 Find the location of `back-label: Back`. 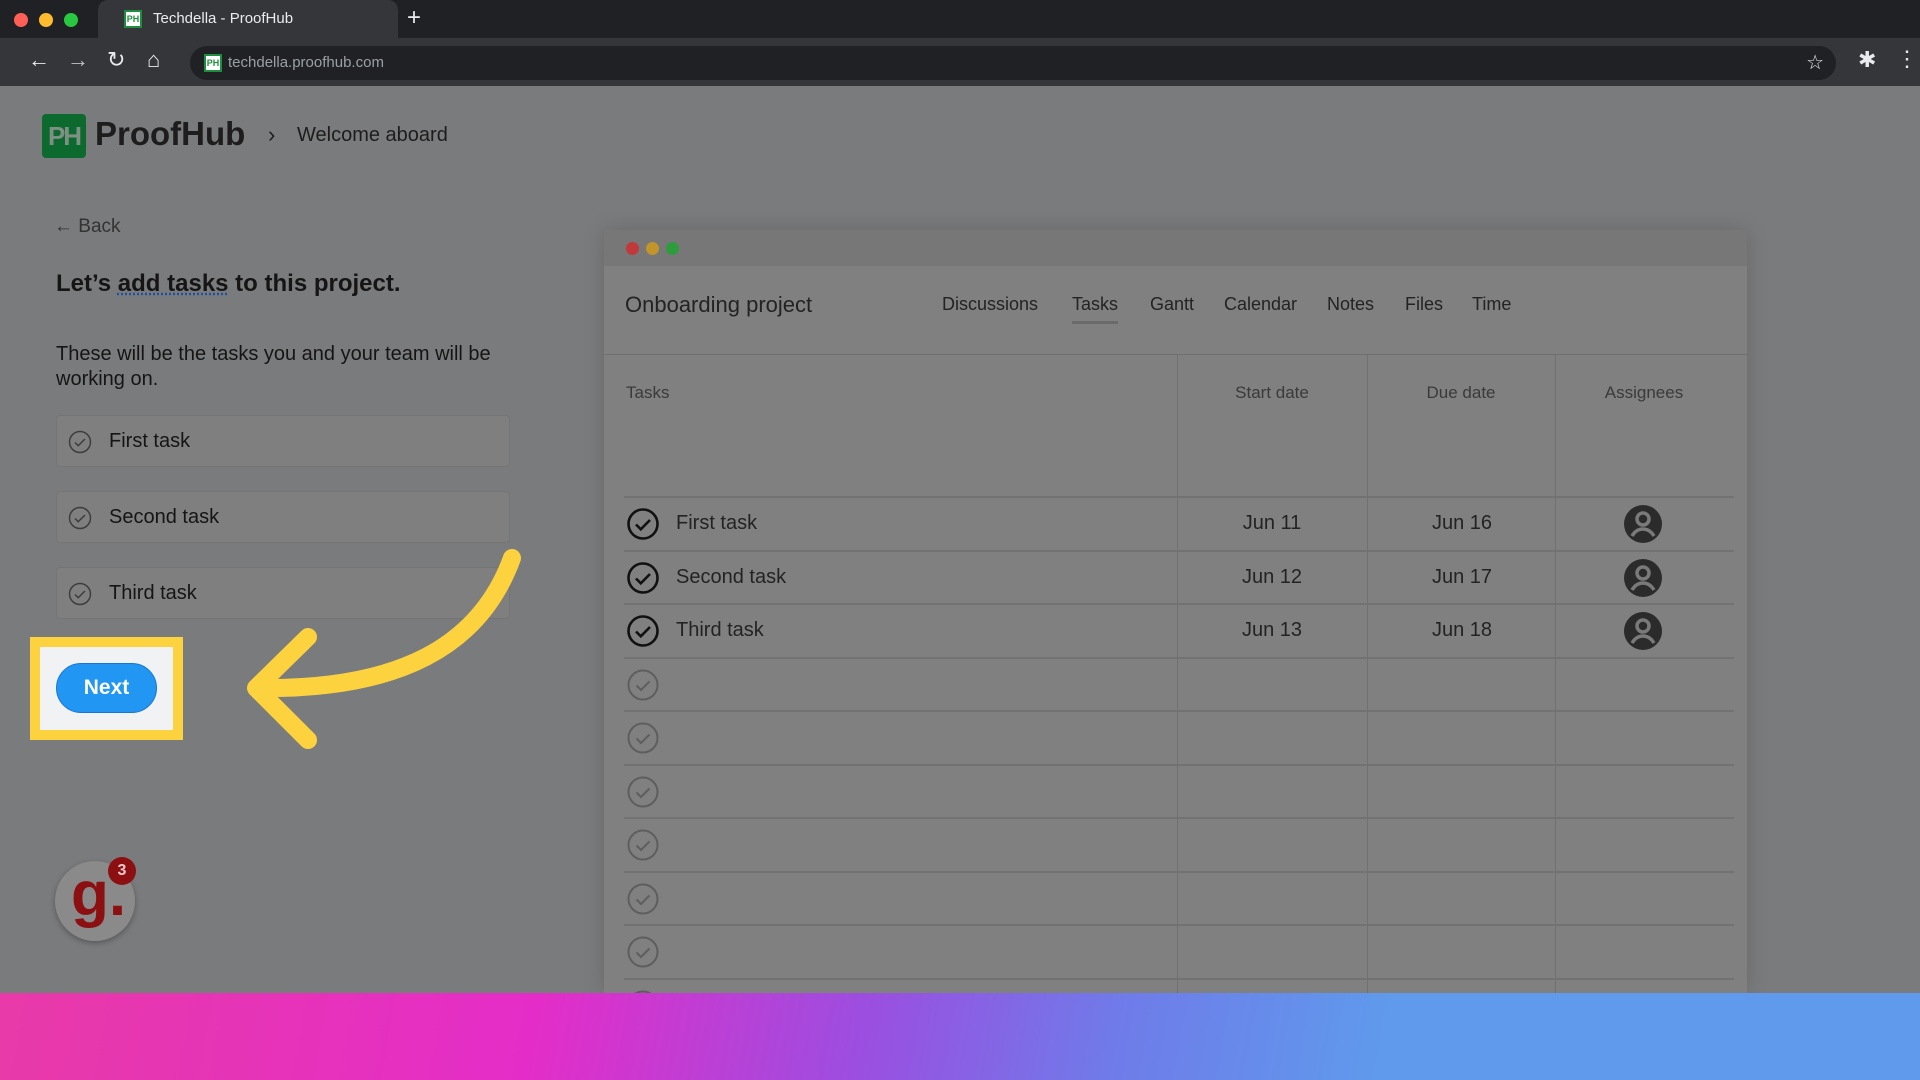

back-label: Back is located at coordinates (99, 226).